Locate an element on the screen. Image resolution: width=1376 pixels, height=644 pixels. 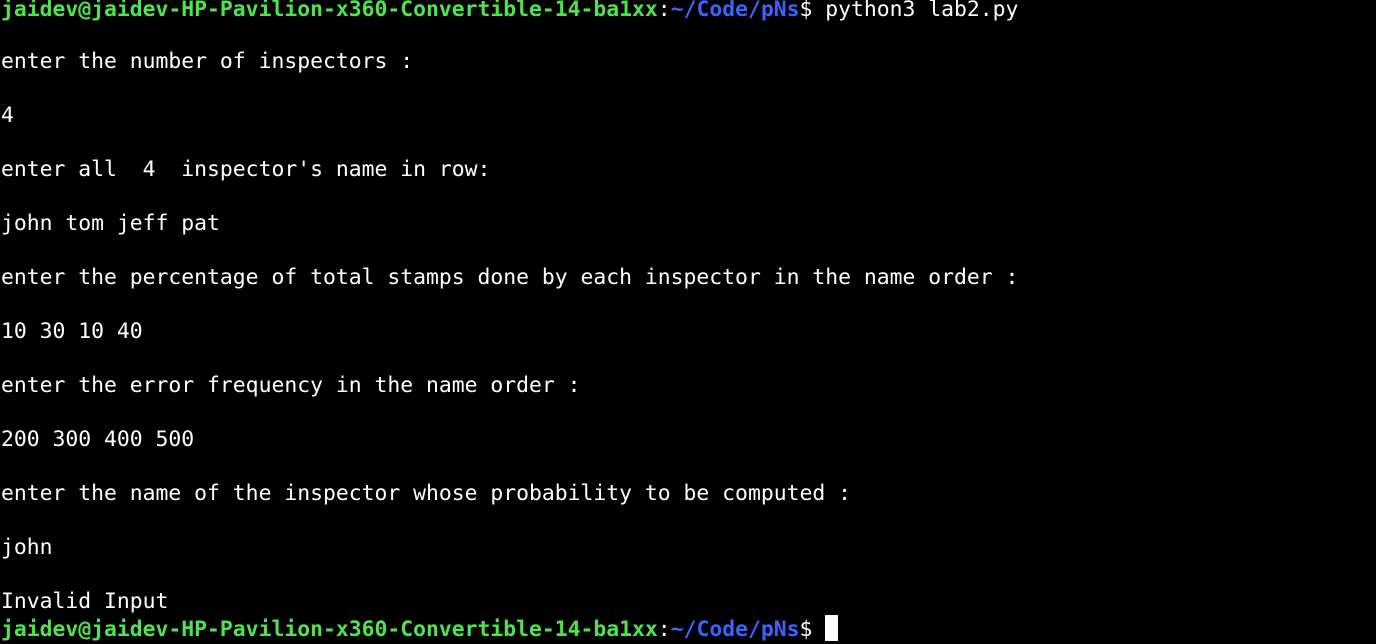
text-cursor is located at coordinates (832, 628).